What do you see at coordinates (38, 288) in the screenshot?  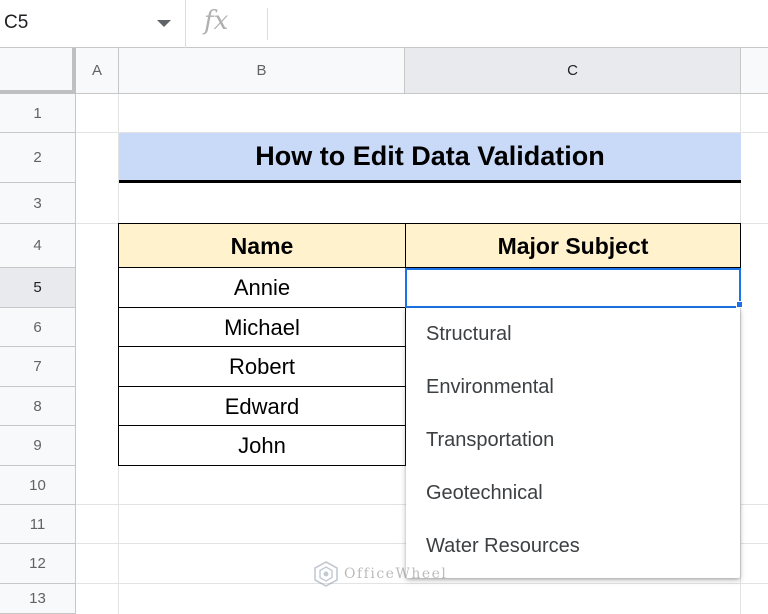 I see `row-header-5: 5` at bounding box center [38, 288].